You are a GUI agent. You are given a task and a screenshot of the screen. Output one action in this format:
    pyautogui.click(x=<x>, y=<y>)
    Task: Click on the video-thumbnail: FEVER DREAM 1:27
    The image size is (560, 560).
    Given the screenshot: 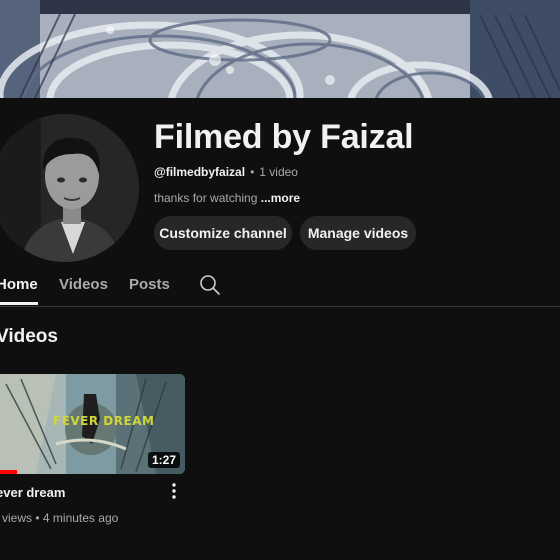 What is the action you would take?
    pyautogui.click(x=92, y=424)
    